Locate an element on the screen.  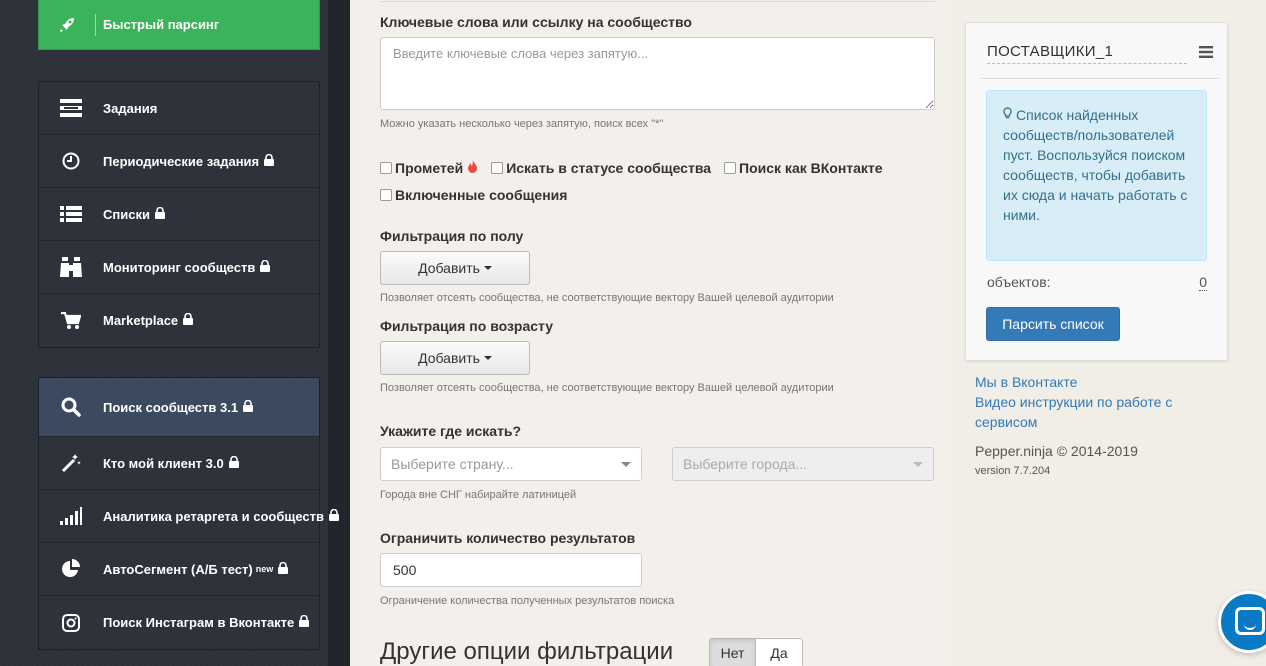
toggle-yes: Да is located at coordinates (779, 652).